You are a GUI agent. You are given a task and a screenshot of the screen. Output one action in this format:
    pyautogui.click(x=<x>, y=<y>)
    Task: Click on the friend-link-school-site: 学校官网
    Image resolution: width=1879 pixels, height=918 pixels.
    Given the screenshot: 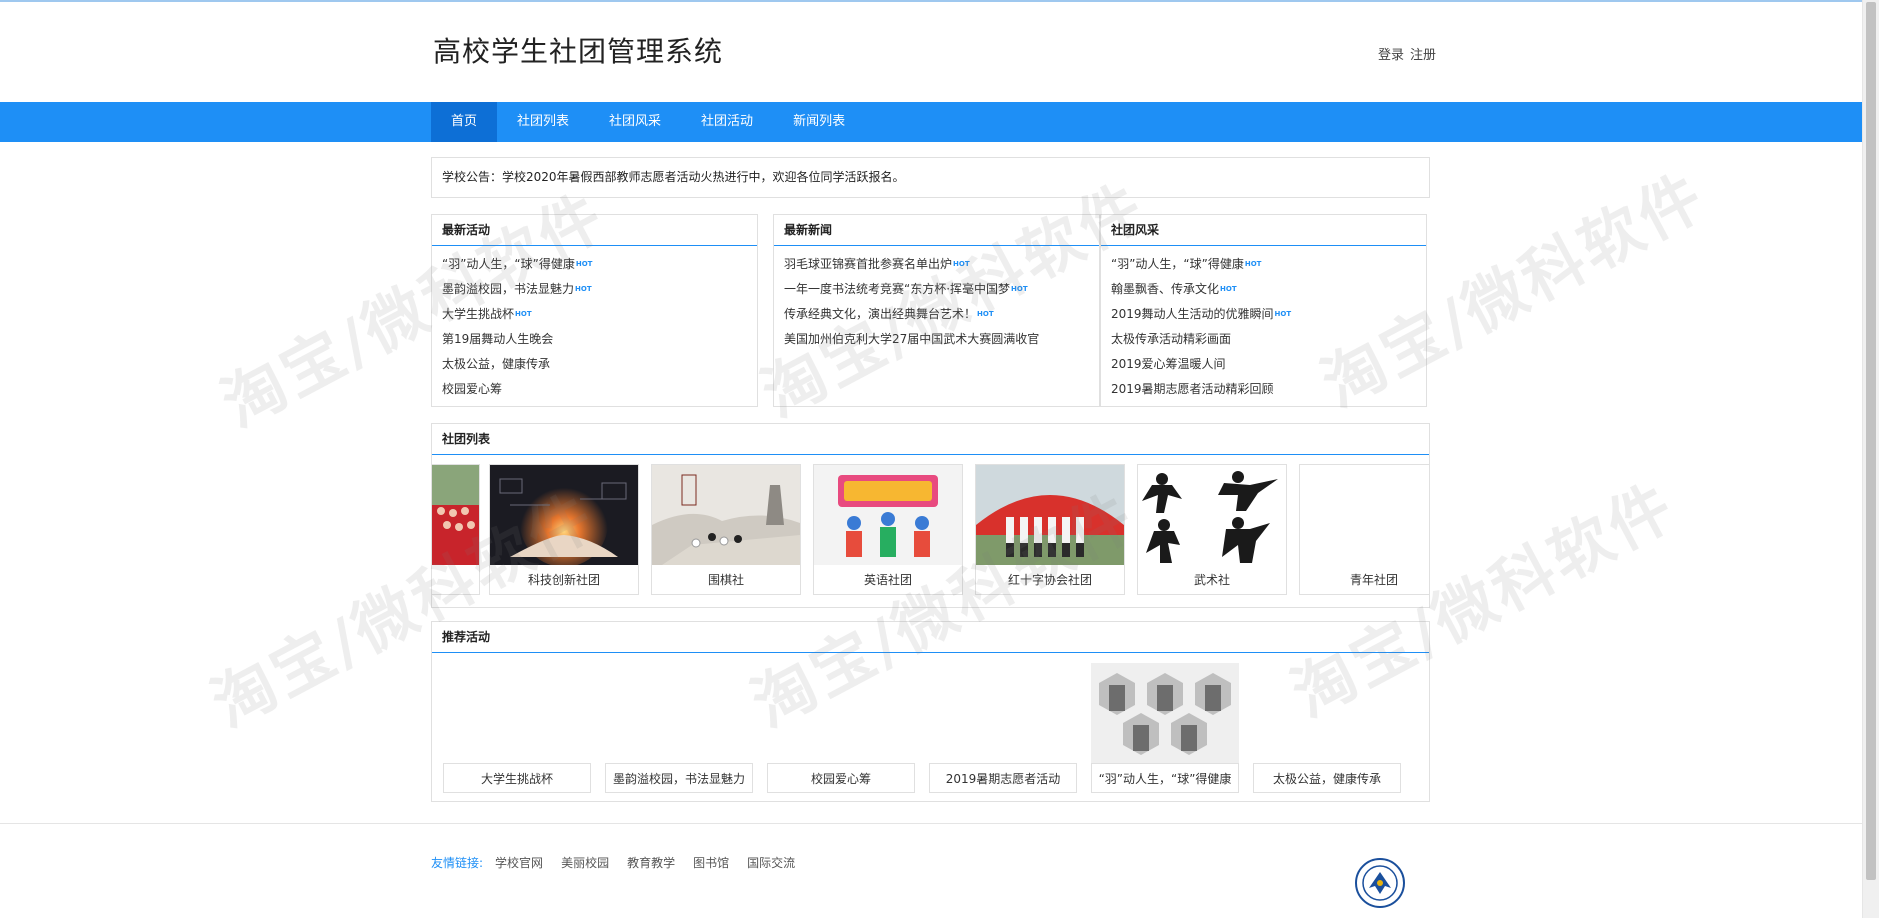 What is the action you would take?
    pyautogui.click(x=519, y=862)
    